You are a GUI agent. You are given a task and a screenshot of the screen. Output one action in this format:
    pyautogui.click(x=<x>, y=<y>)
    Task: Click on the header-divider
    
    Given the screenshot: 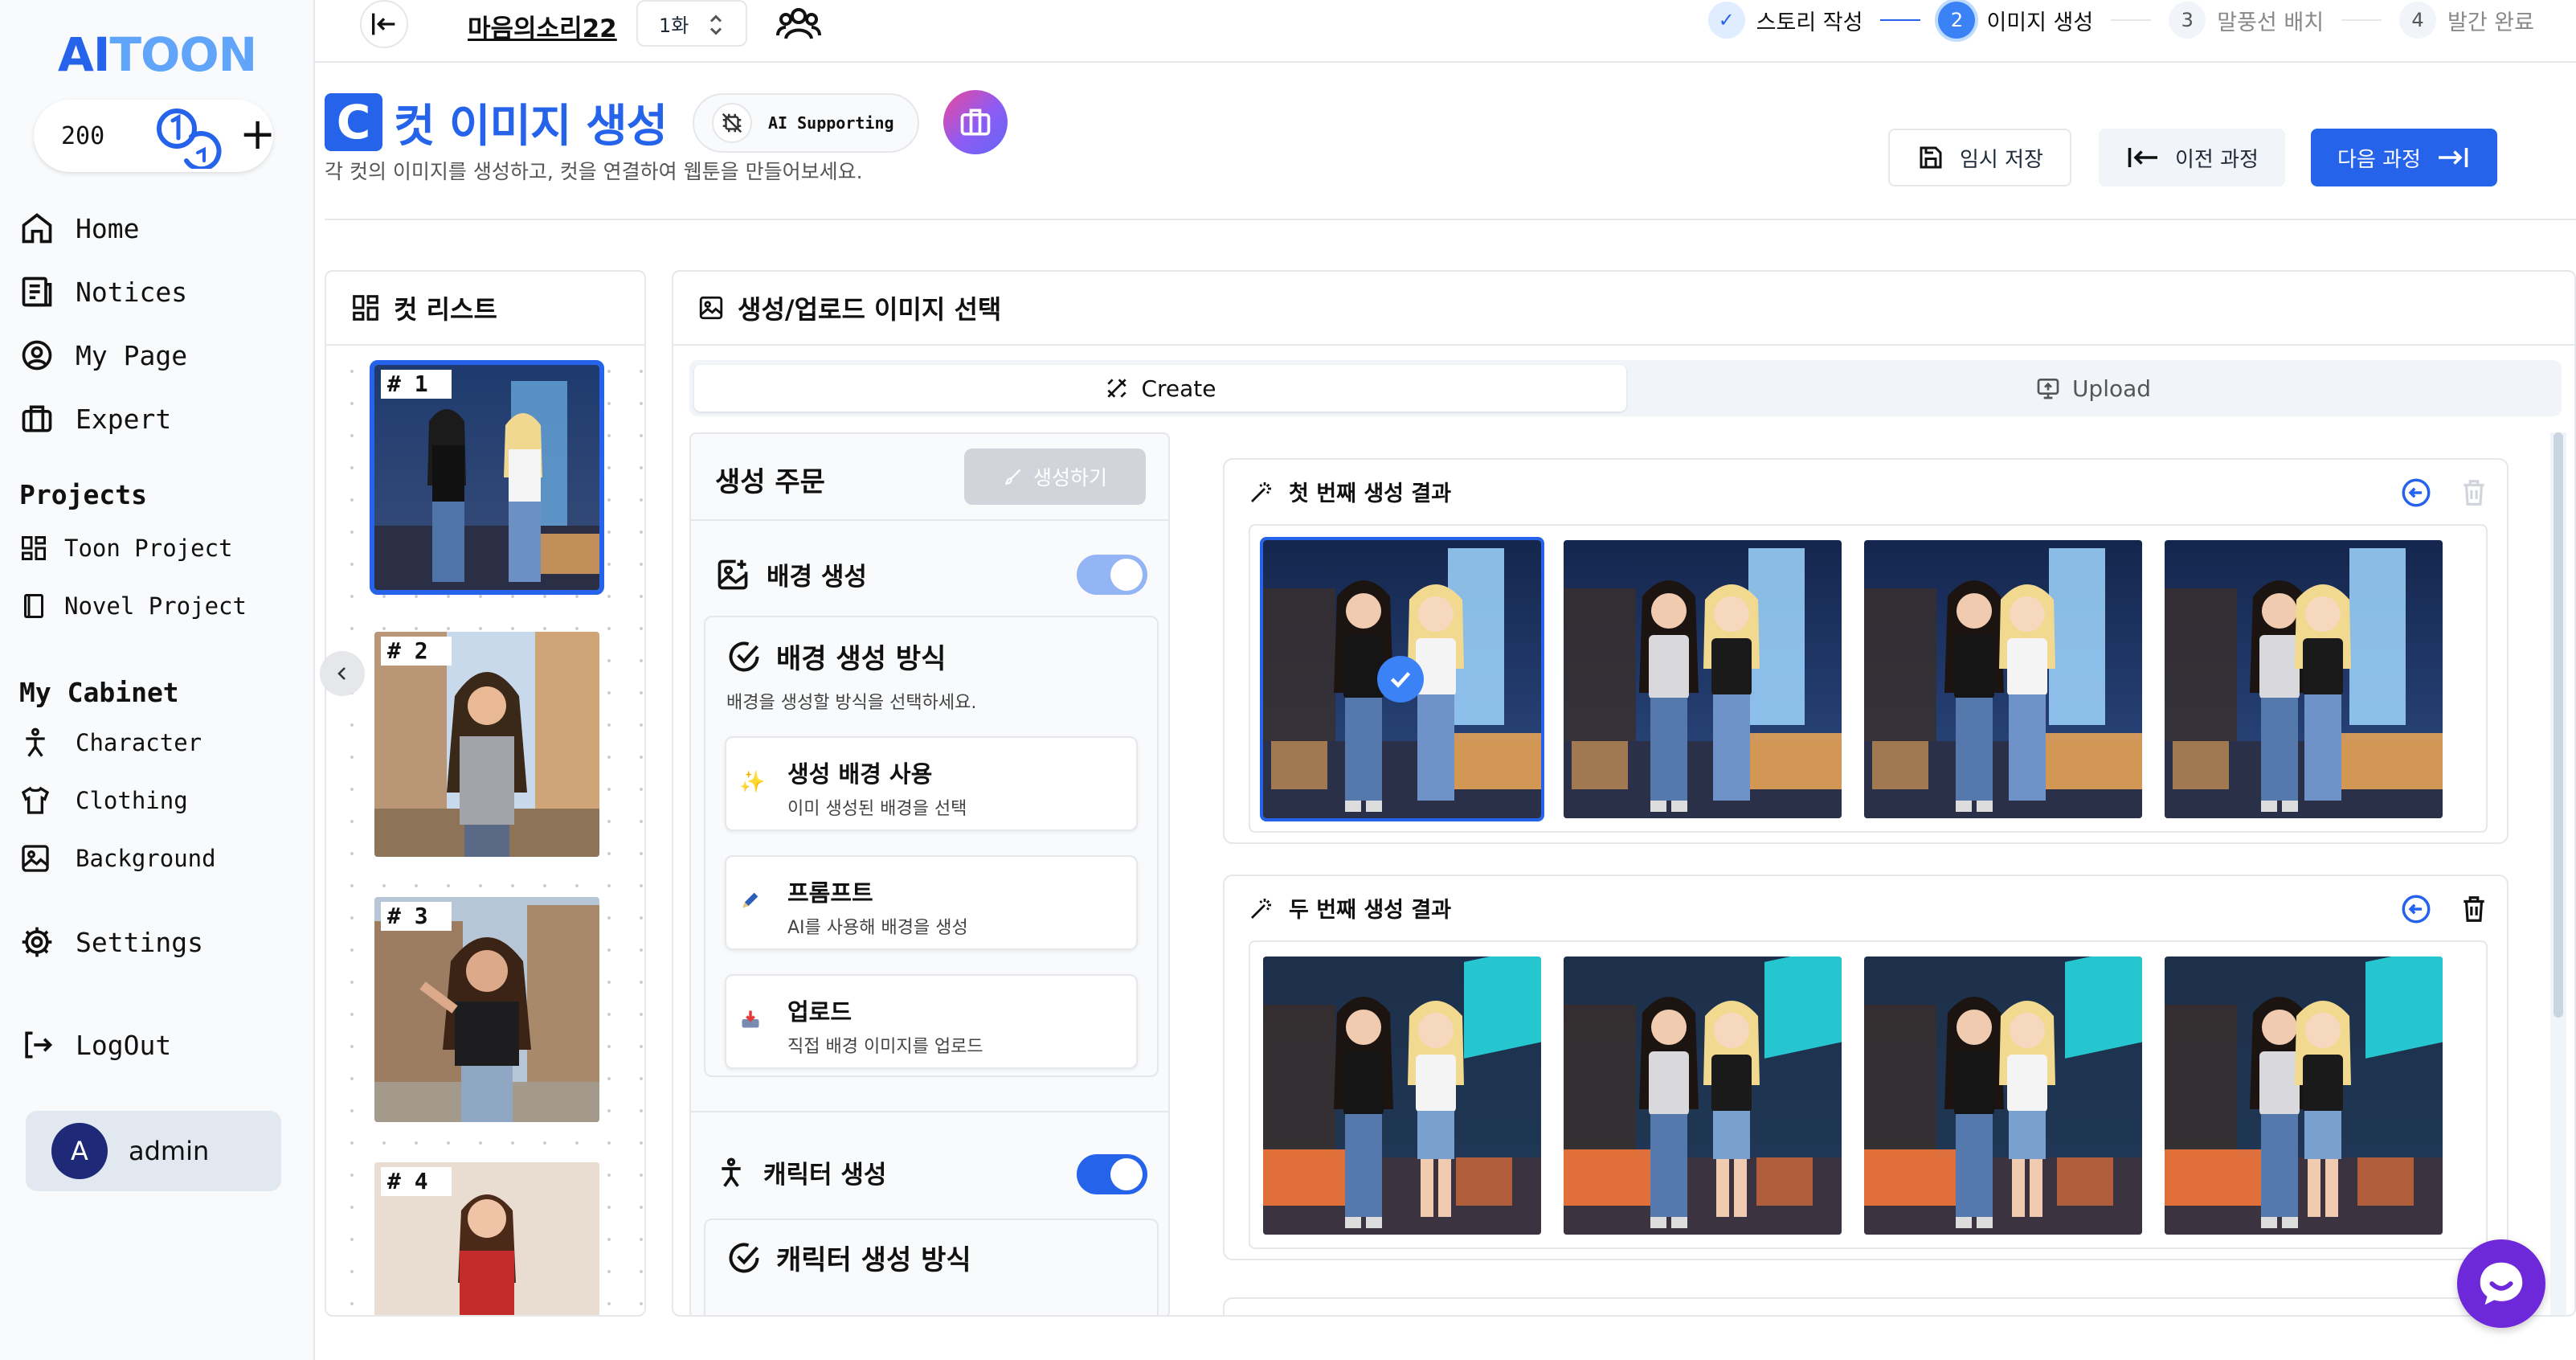 What is the action you would take?
    pyautogui.click(x=1450, y=219)
    